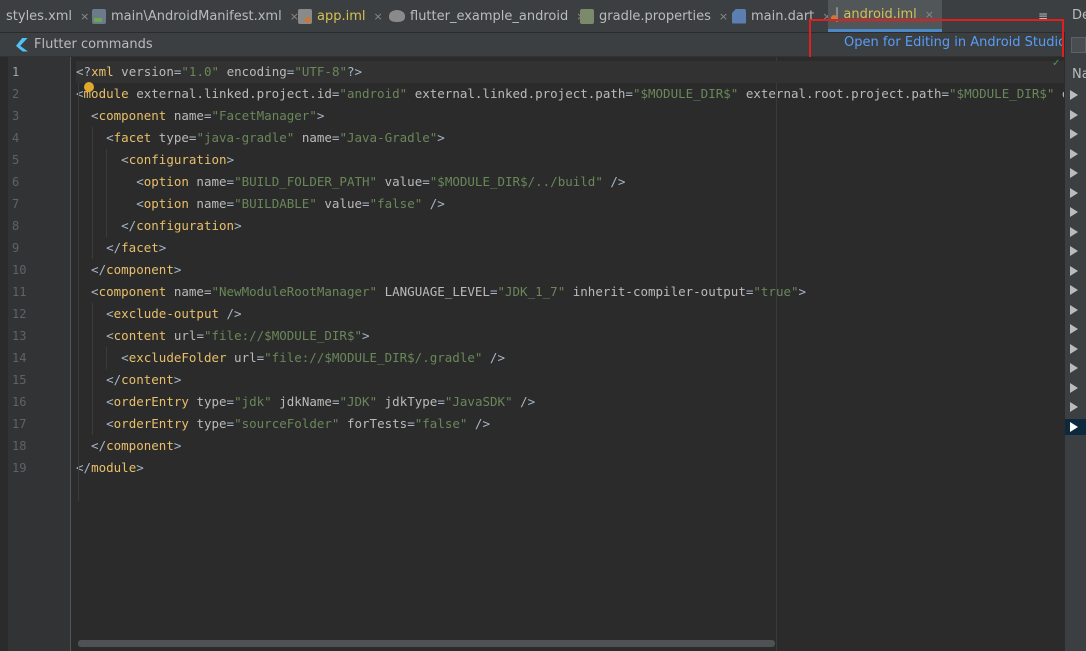  What do you see at coordinates (16, 94) in the screenshot?
I see `line-number: 2` at bounding box center [16, 94].